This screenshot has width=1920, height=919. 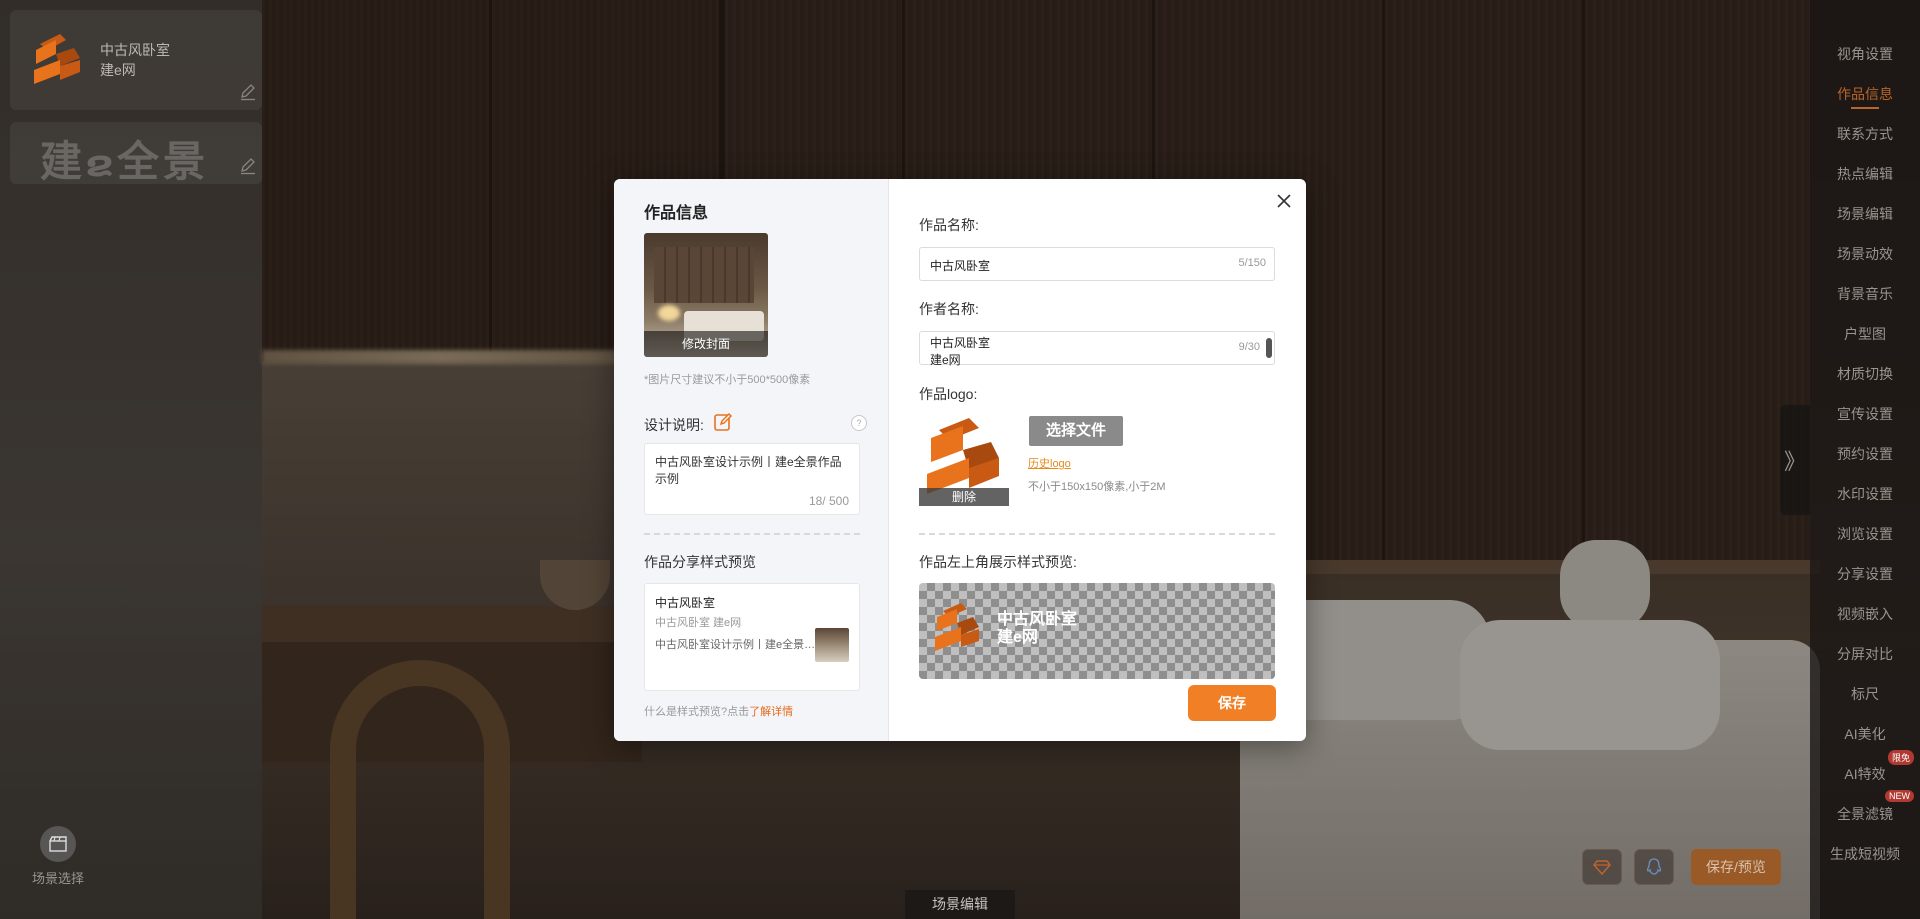 I want to click on sidebar-item-bg-music: 背景音乐, so click(x=1865, y=294).